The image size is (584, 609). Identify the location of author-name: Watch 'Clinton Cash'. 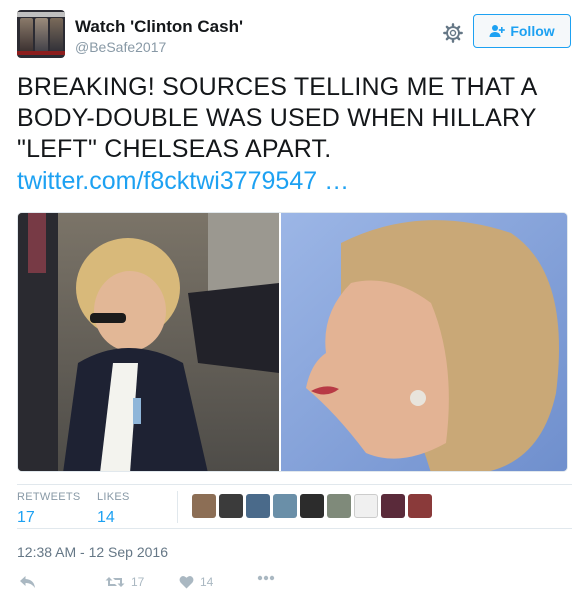
(159, 27).